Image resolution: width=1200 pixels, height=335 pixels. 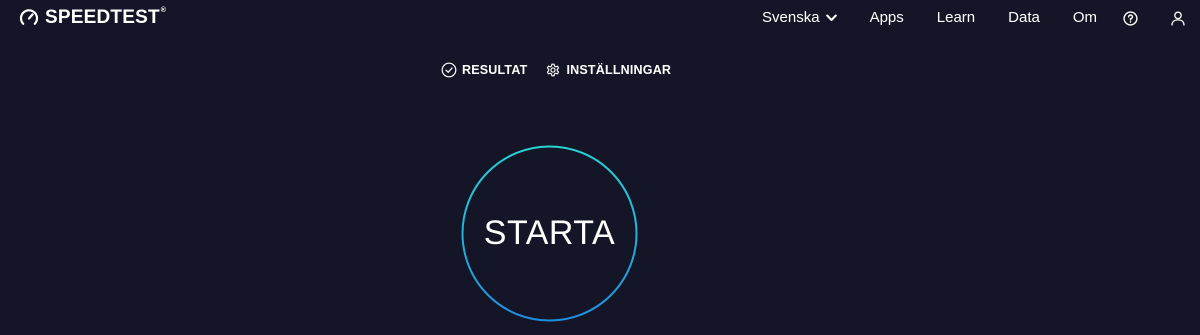 I want to click on start-test-button: STARTA, so click(x=549, y=233).